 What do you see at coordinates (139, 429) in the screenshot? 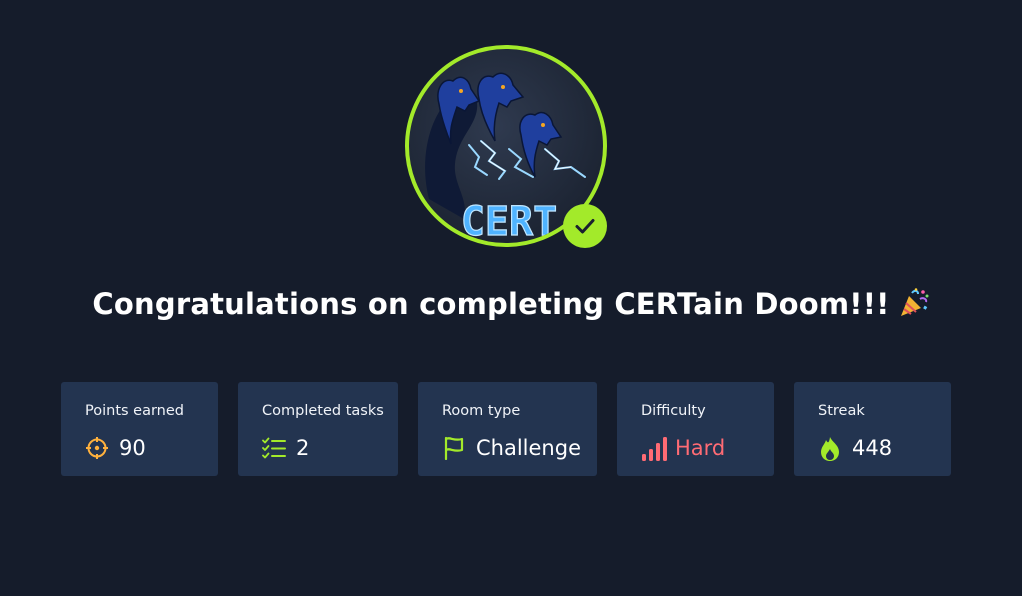
I see `stat-card-points: Points earned 90` at bounding box center [139, 429].